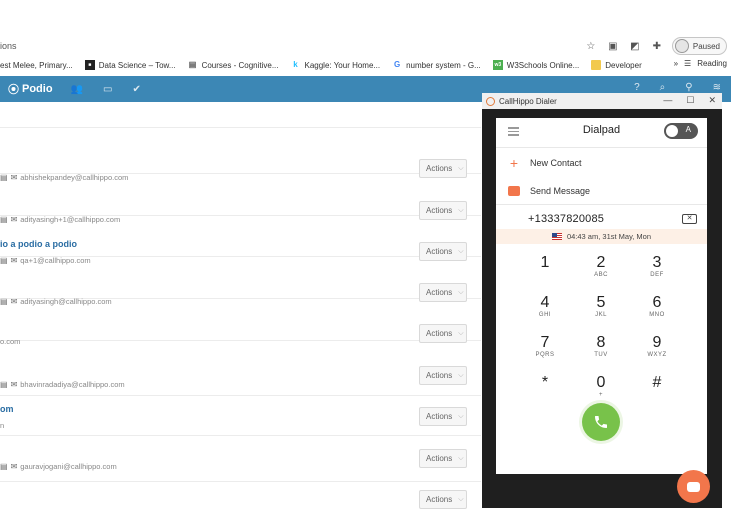 The height and width of the screenshot is (509, 731). What do you see at coordinates (58, 466) in the screenshot?
I see `item-meta: ▤ ✉ gauravjogani@callhippo.com` at bounding box center [58, 466].